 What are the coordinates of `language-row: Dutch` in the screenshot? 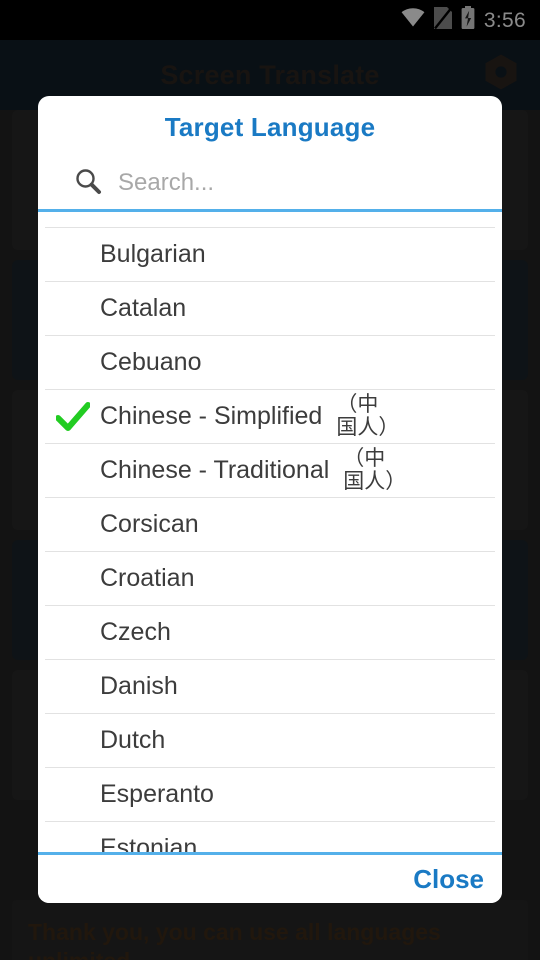 It's located at (270, 741).